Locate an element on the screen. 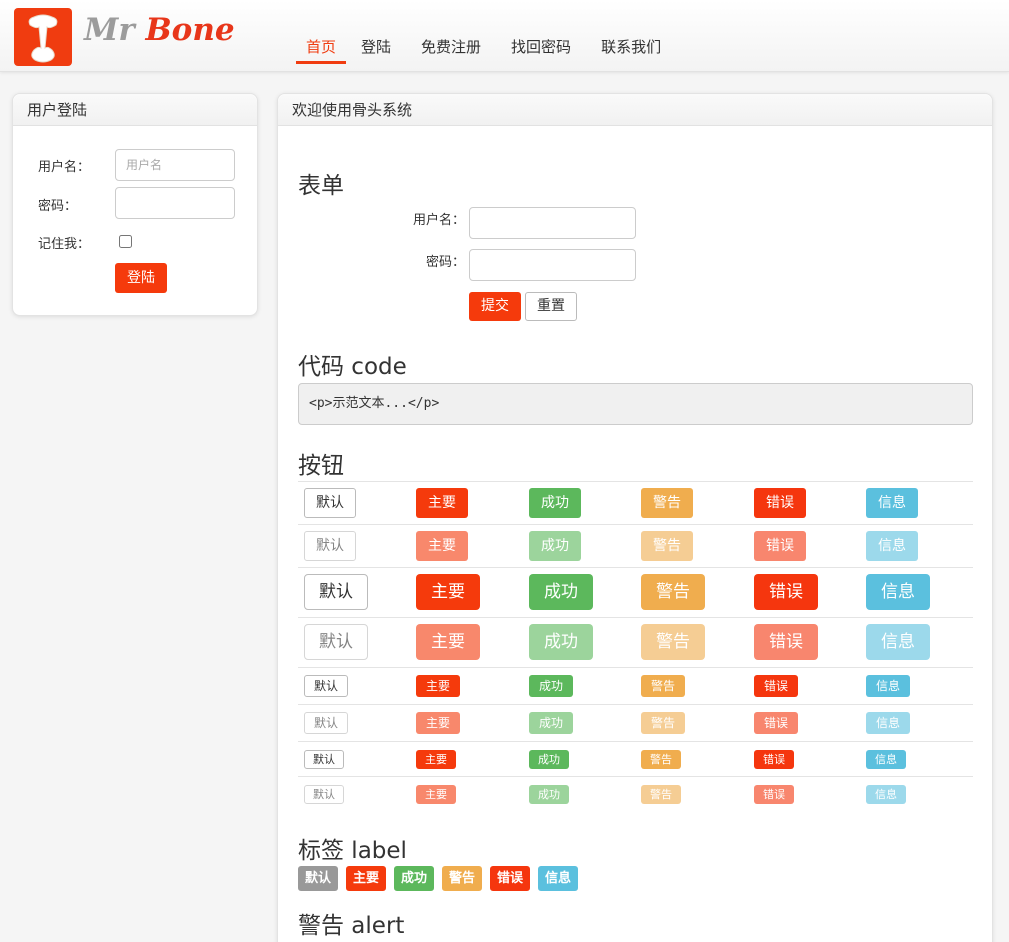 This screenshot has height=942, width=1009. primary-button-large-disabled: 主要 is located at coordinates (448, 642).